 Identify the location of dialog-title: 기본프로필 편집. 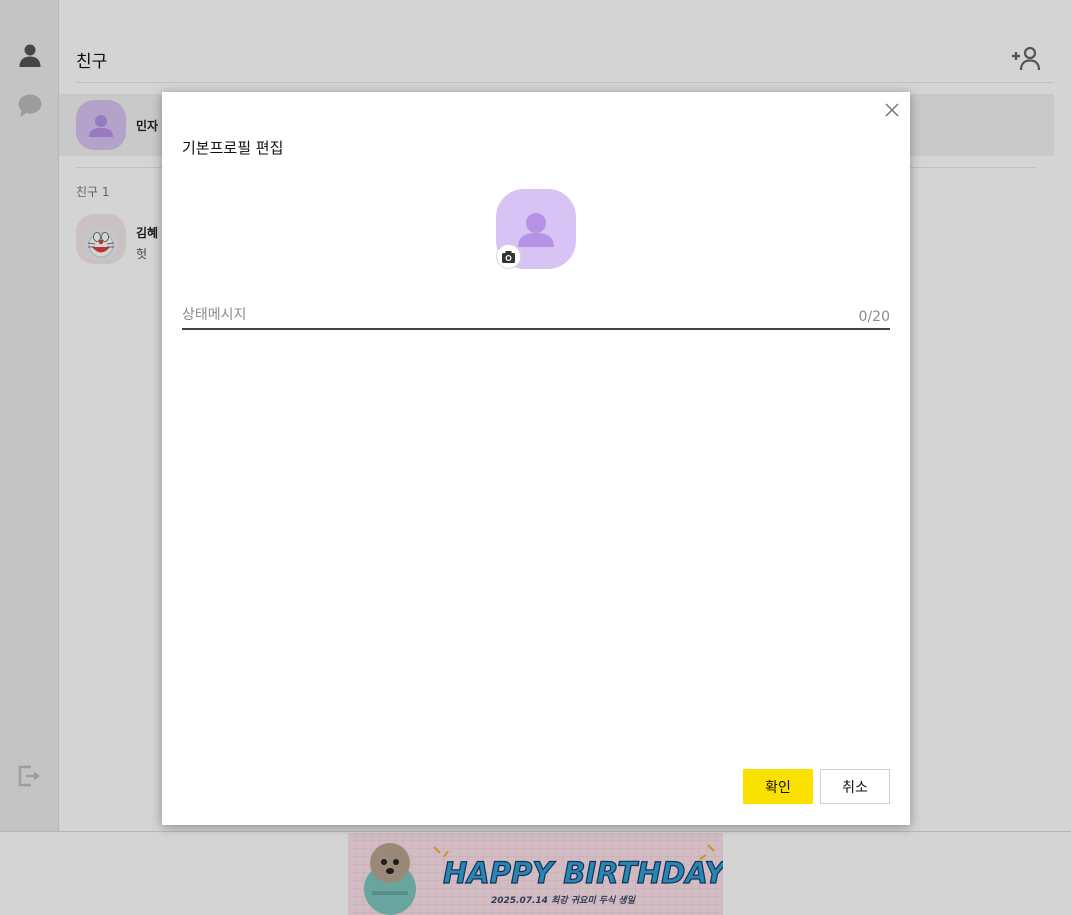
(233, 148).